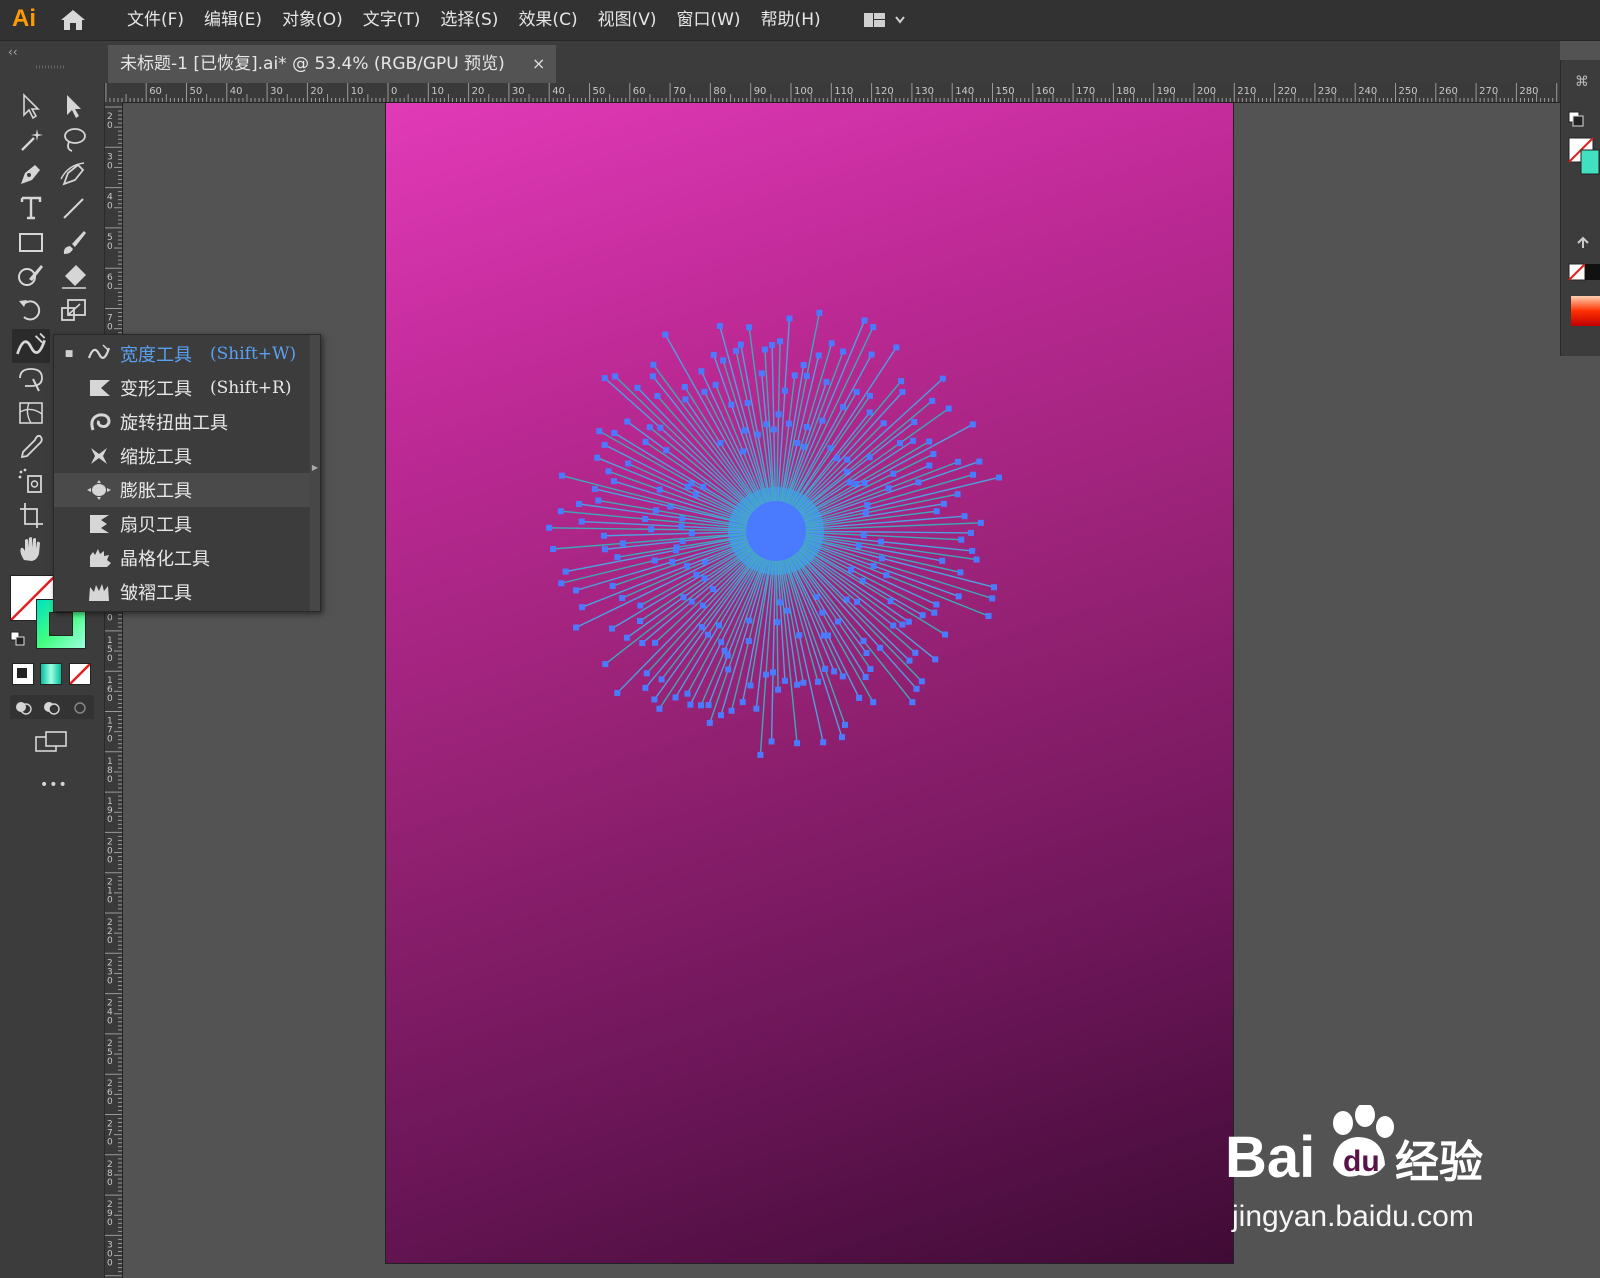 Image resolution: width=1600 pixels, height=1278 pixels. I want to click on gradient-mode-icon, so click(51, 674).